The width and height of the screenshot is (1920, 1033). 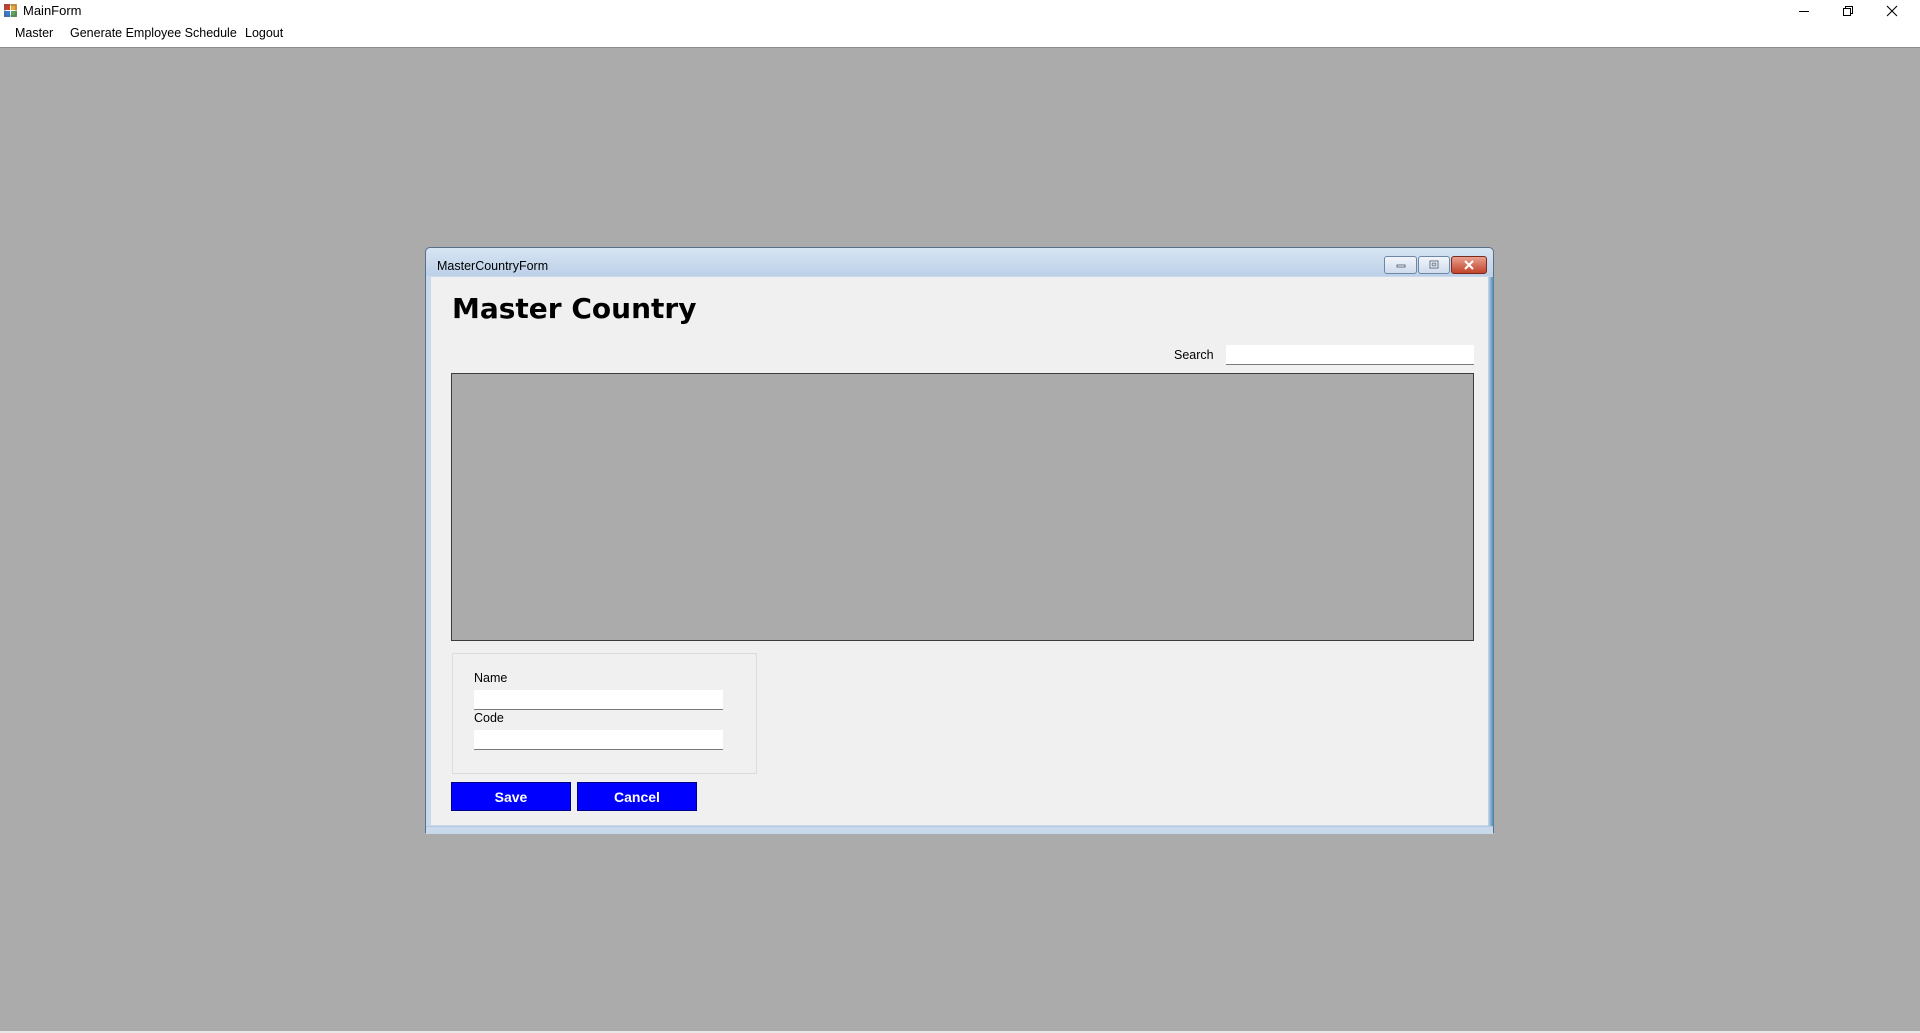 I want to click on minimize-button, so click(x=1804, y=11).